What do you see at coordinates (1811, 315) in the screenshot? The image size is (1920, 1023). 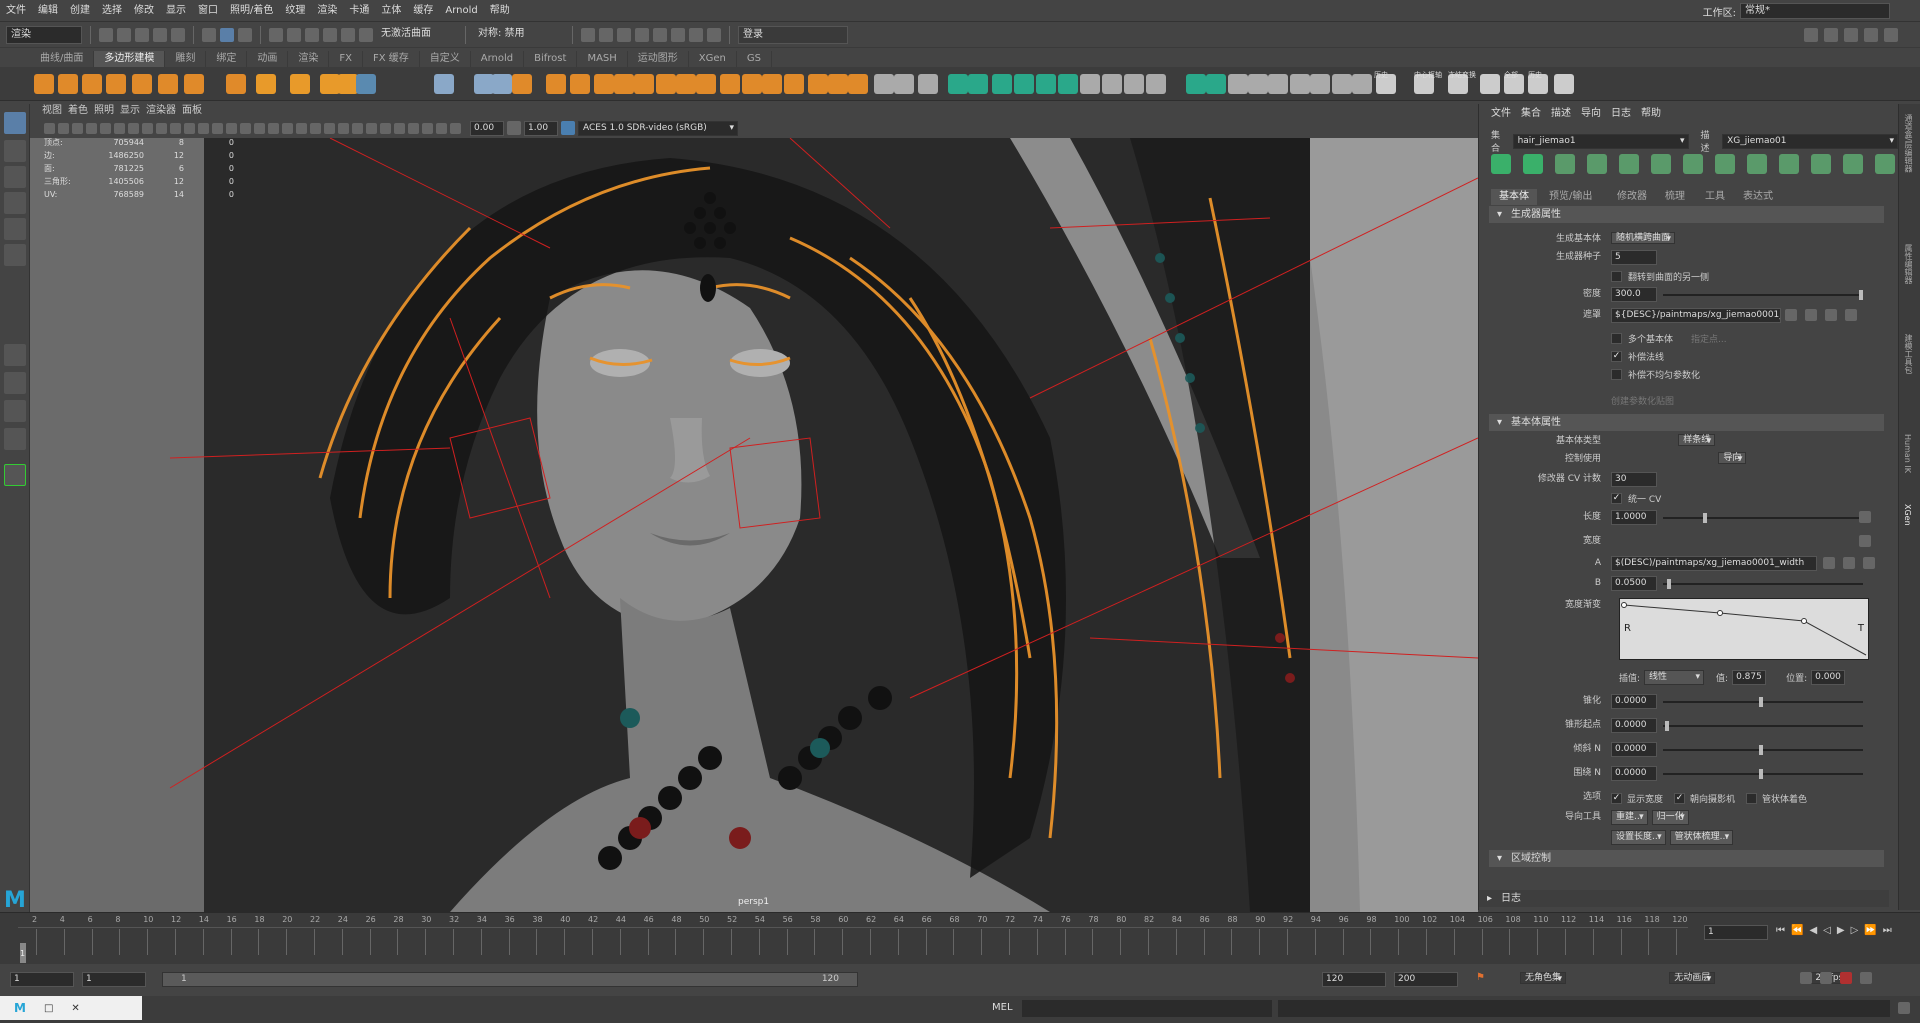 I see `save-map-icon` at bounding box center [1811, 315].